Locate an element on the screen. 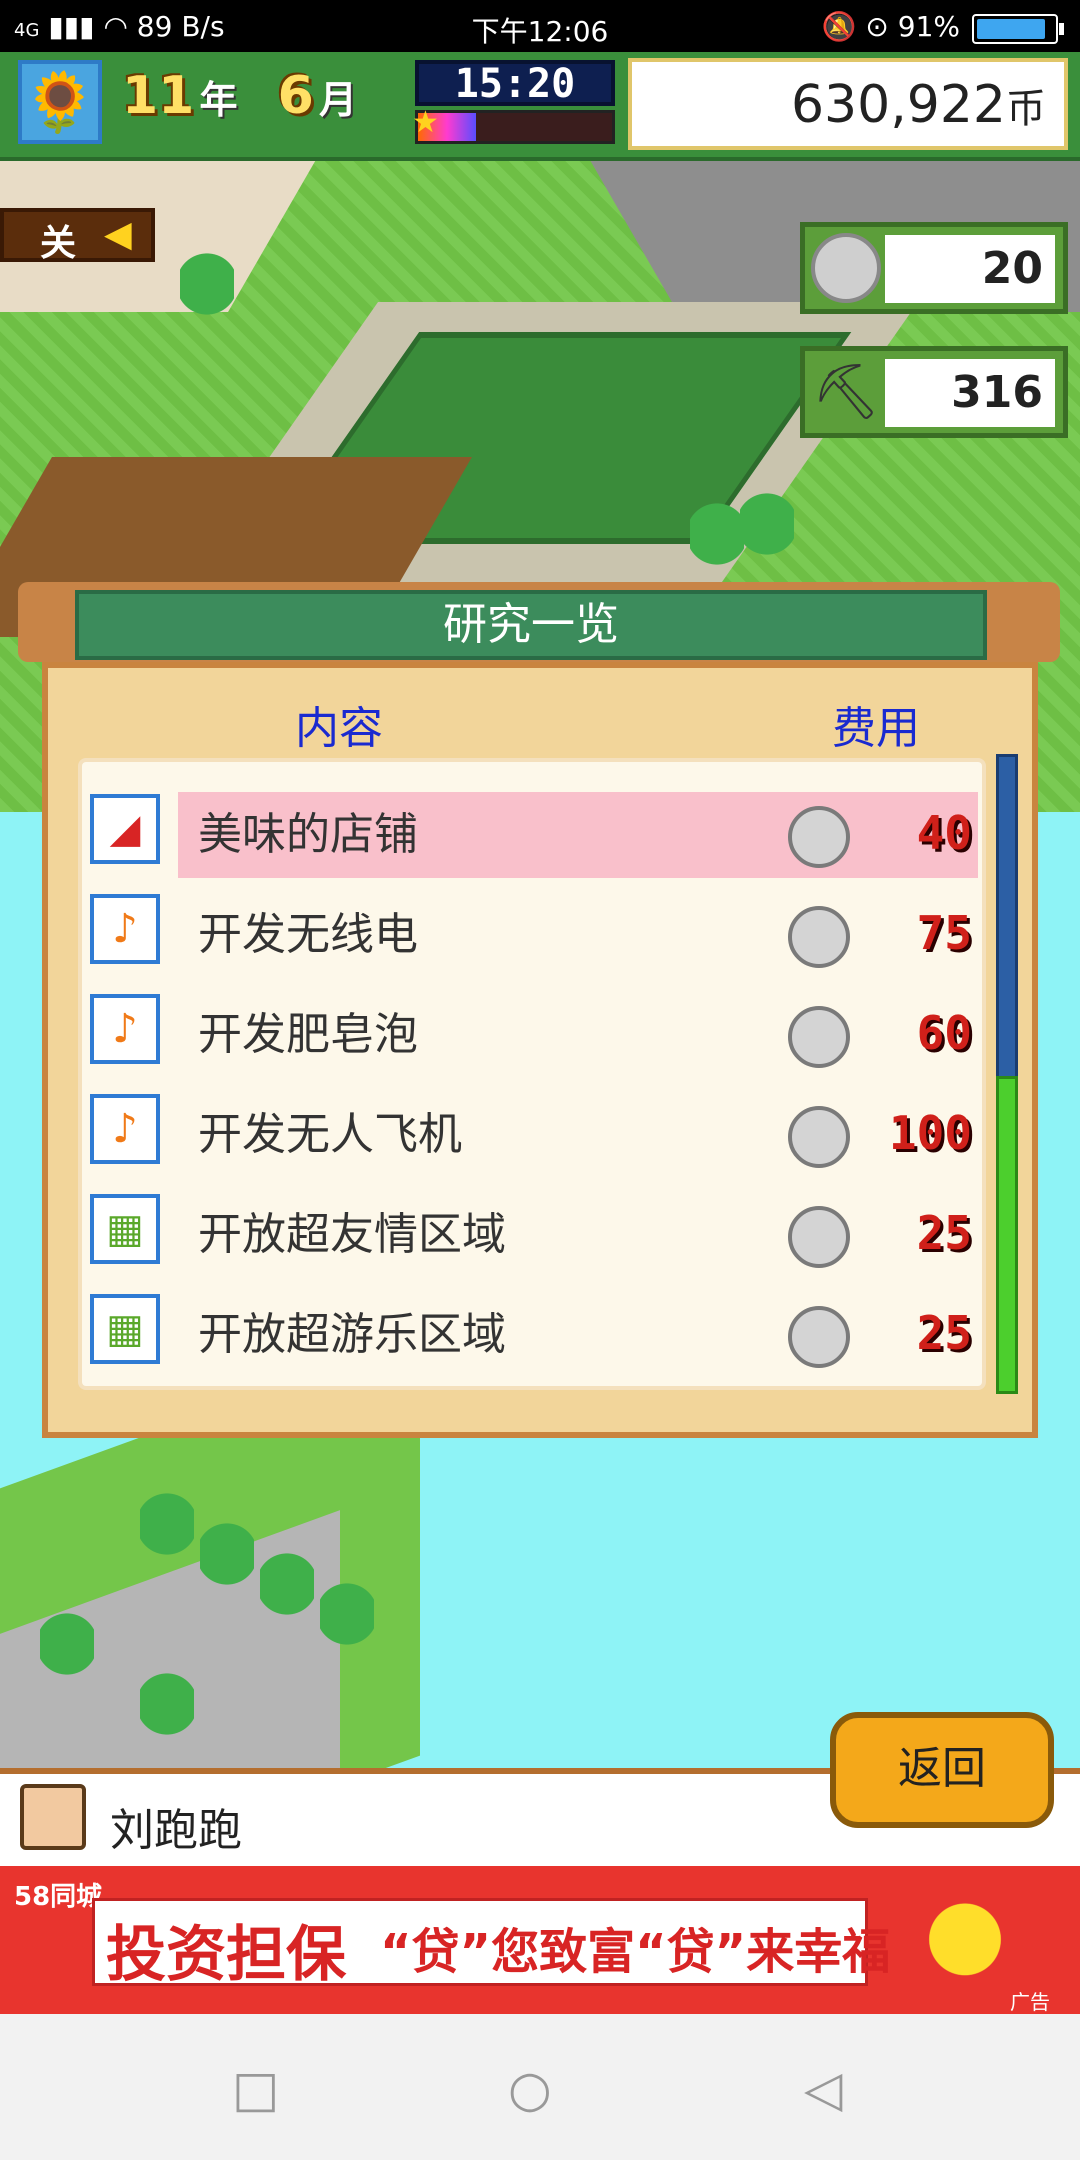  game-clock: 15:20 is located at coordinates (515, 83).